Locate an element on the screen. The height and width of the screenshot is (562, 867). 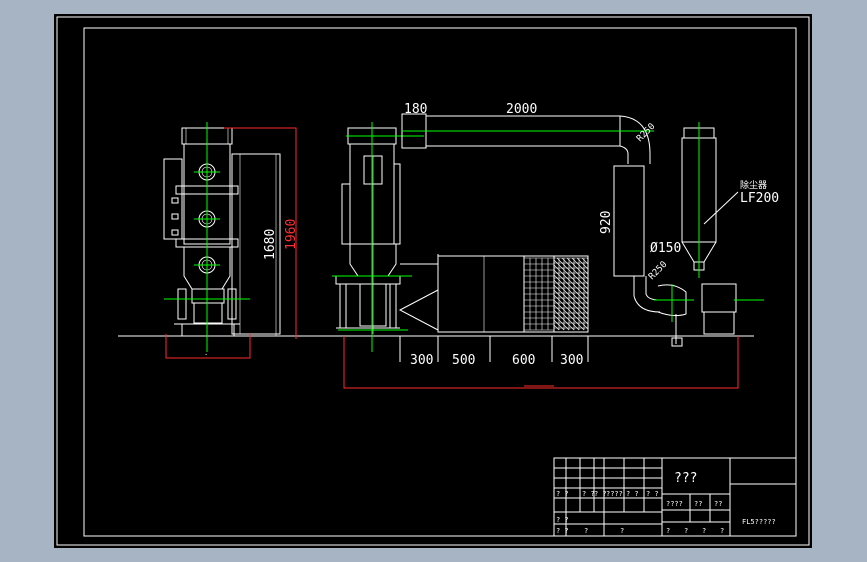
callout-line1: 除尘器 is located at coordinates (753, 185).